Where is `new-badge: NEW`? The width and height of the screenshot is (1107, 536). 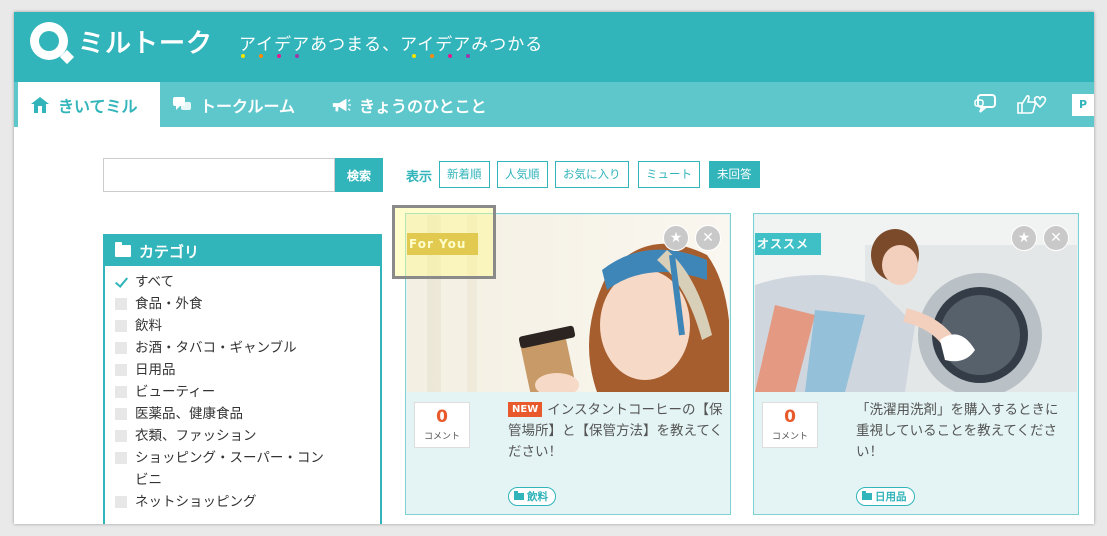 new-badge: NEW is located at coordinates (525, 409).